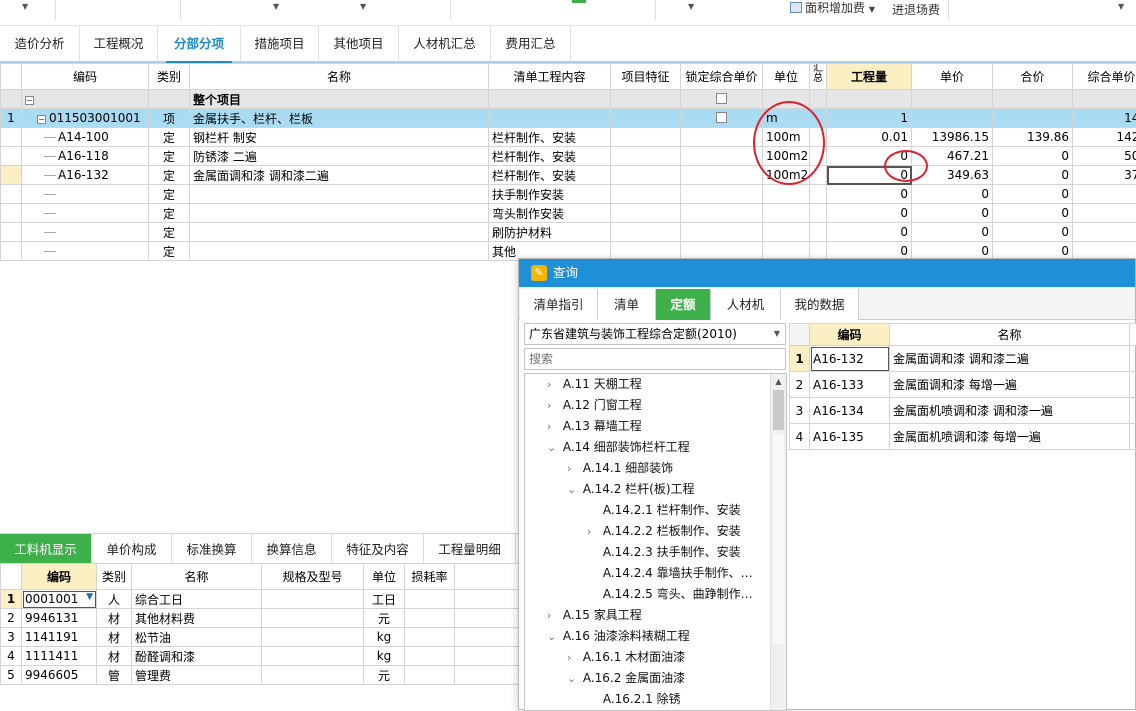  Describe the element at coordinates (40, 43) in the screenshot. I see `tab-cost-analysis: 造价分析` at that location.